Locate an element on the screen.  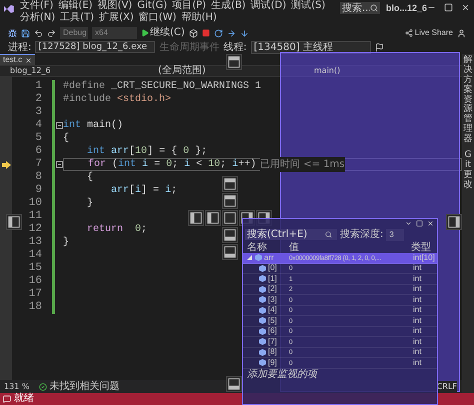
menu-item: Git(G) is located at coordinates (152, 6).